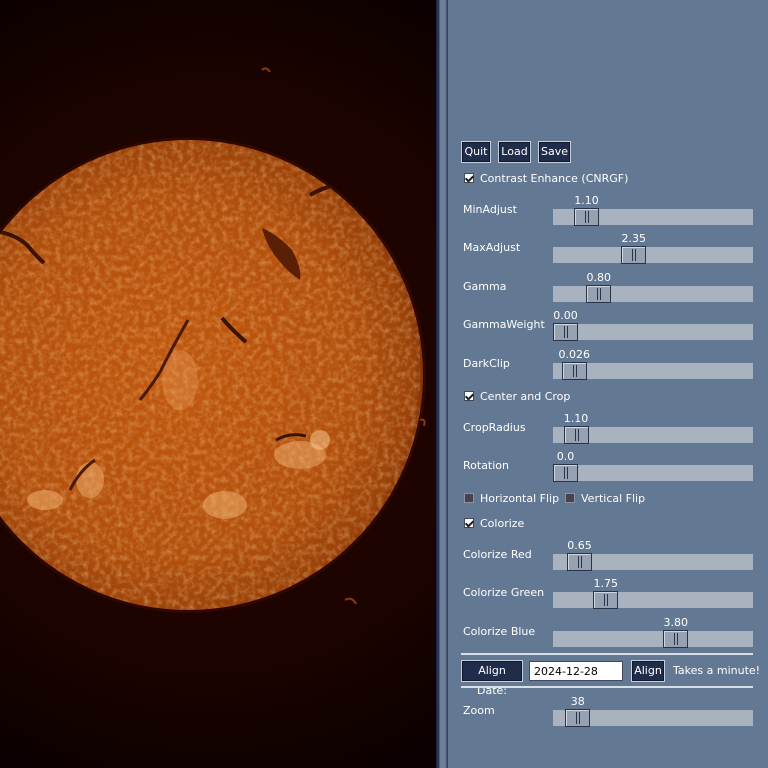 This screenshot has height=768, width=768. Describe the element at coordinates (613, 498) in the screenshot. I see `vertical-flip-label: Vertical Flip` at that location.